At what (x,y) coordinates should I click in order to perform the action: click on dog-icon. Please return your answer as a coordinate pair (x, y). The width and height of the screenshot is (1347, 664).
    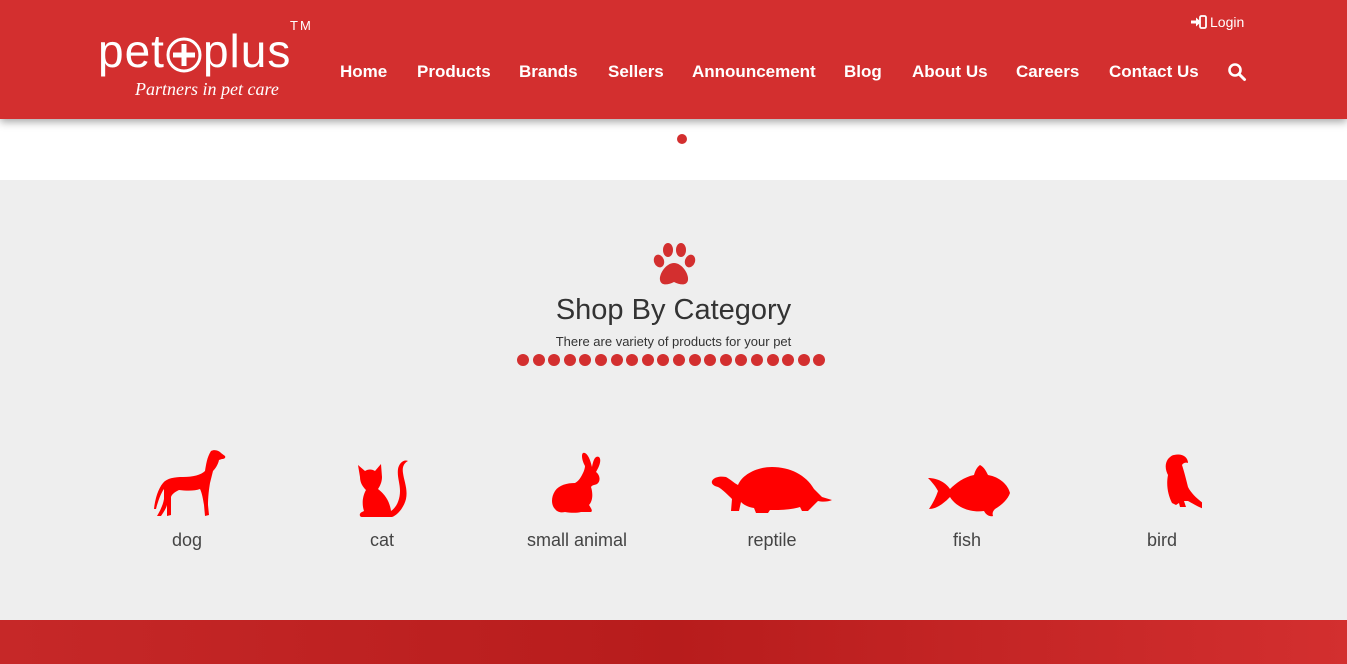
    Looking at the image, I should click on (190, 483).